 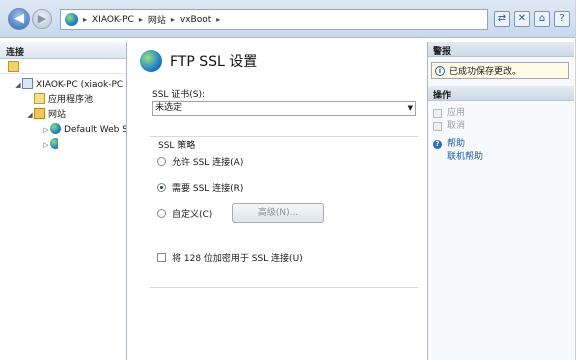 What do you see at coordinates (13, 66) in the screenshot?
I see `new-connection-icon` at bounding box center [13, 66].